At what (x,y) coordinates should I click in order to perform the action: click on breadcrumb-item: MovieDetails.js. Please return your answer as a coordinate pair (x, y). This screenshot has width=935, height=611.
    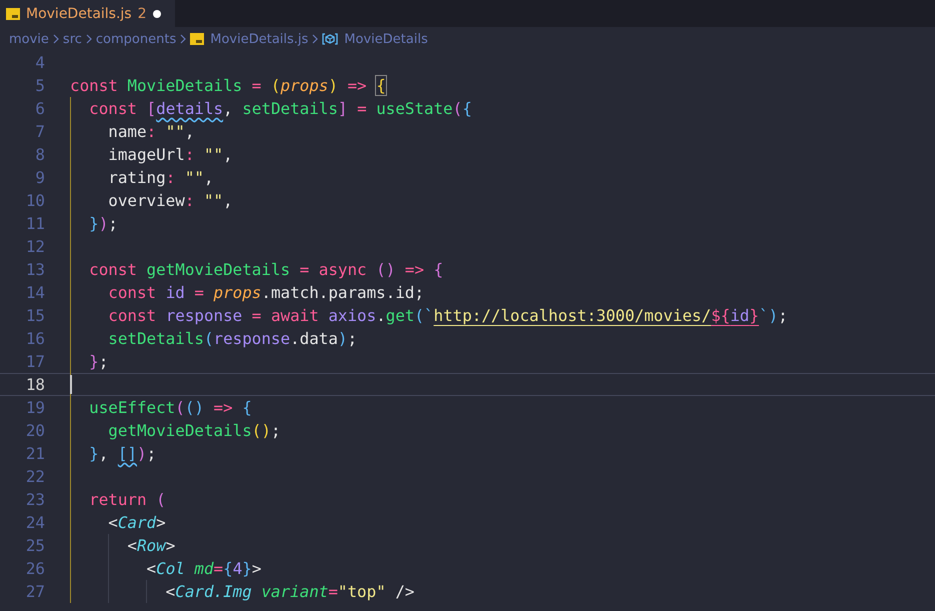
    Looking at the image, I should click on (259, 39).